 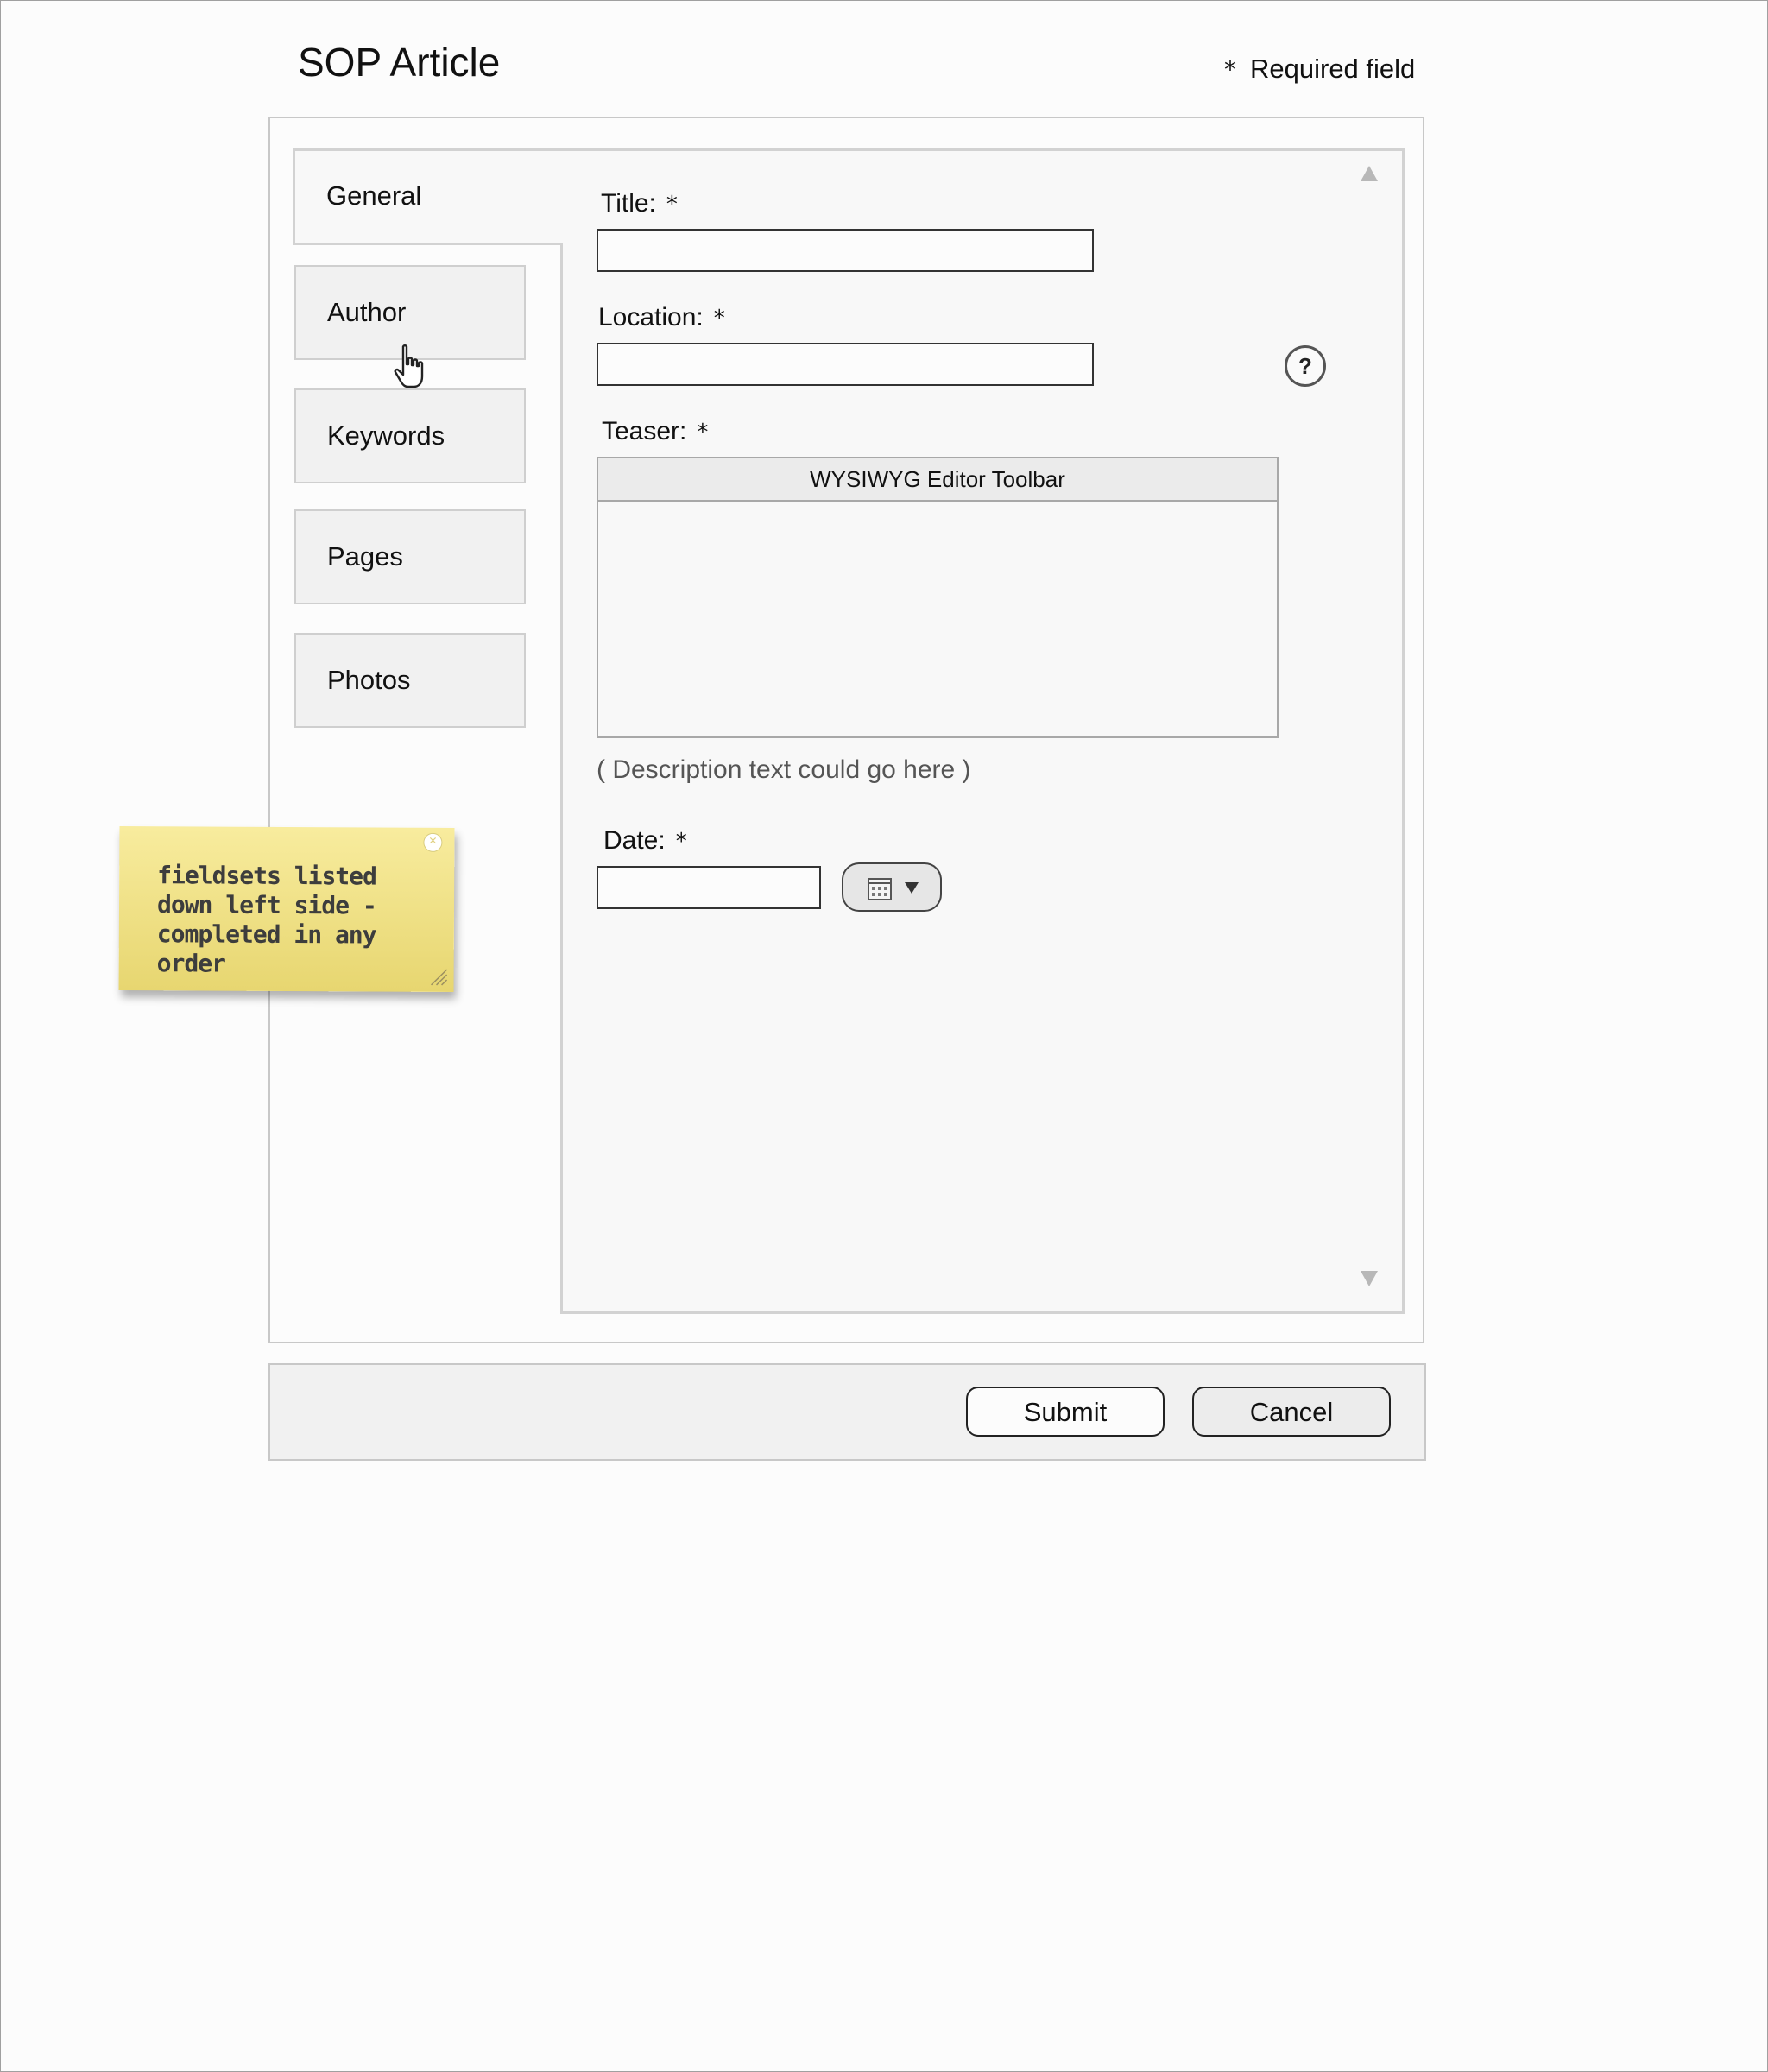 What do you see at coordinates (784, 769) in the screenshot?
I see `description-text: ( Description text could go here )` at bounding box center [784, 769].